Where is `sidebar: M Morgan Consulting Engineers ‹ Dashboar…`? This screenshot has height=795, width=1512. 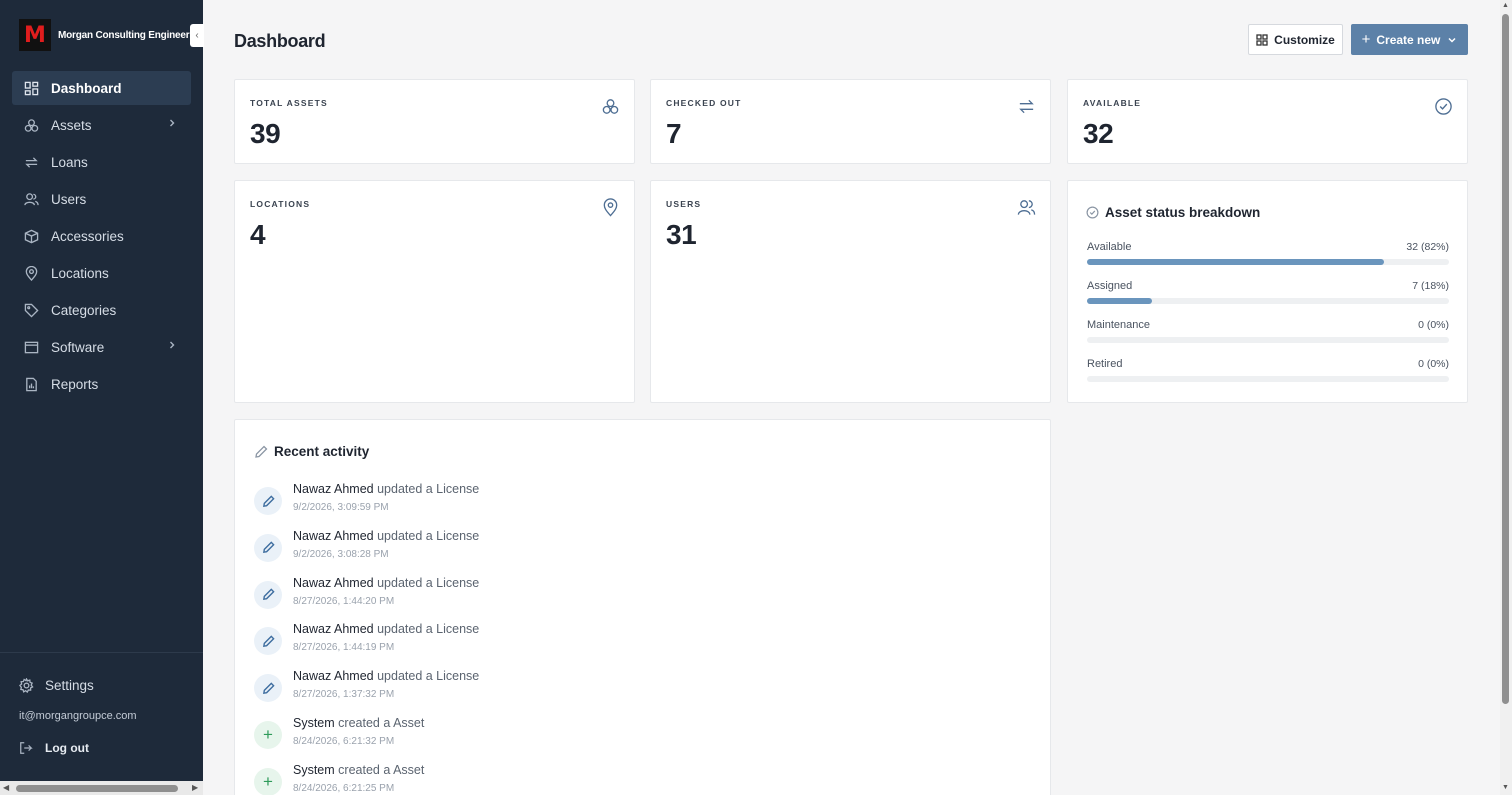
sidebar: M Morgan Consulting Engineers ‹ Dashboar… is located at coordinates (102, 397).